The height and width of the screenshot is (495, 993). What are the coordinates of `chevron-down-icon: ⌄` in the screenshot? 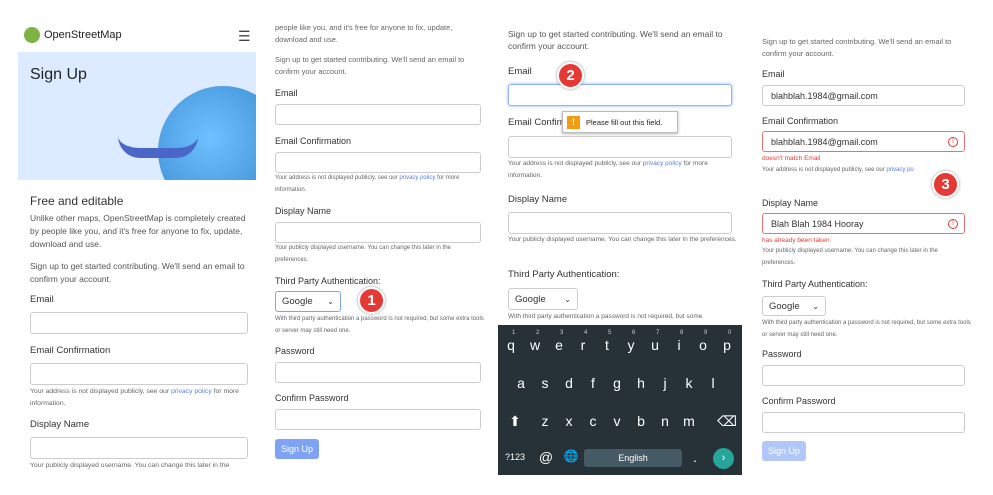 It's located at (815, 306).